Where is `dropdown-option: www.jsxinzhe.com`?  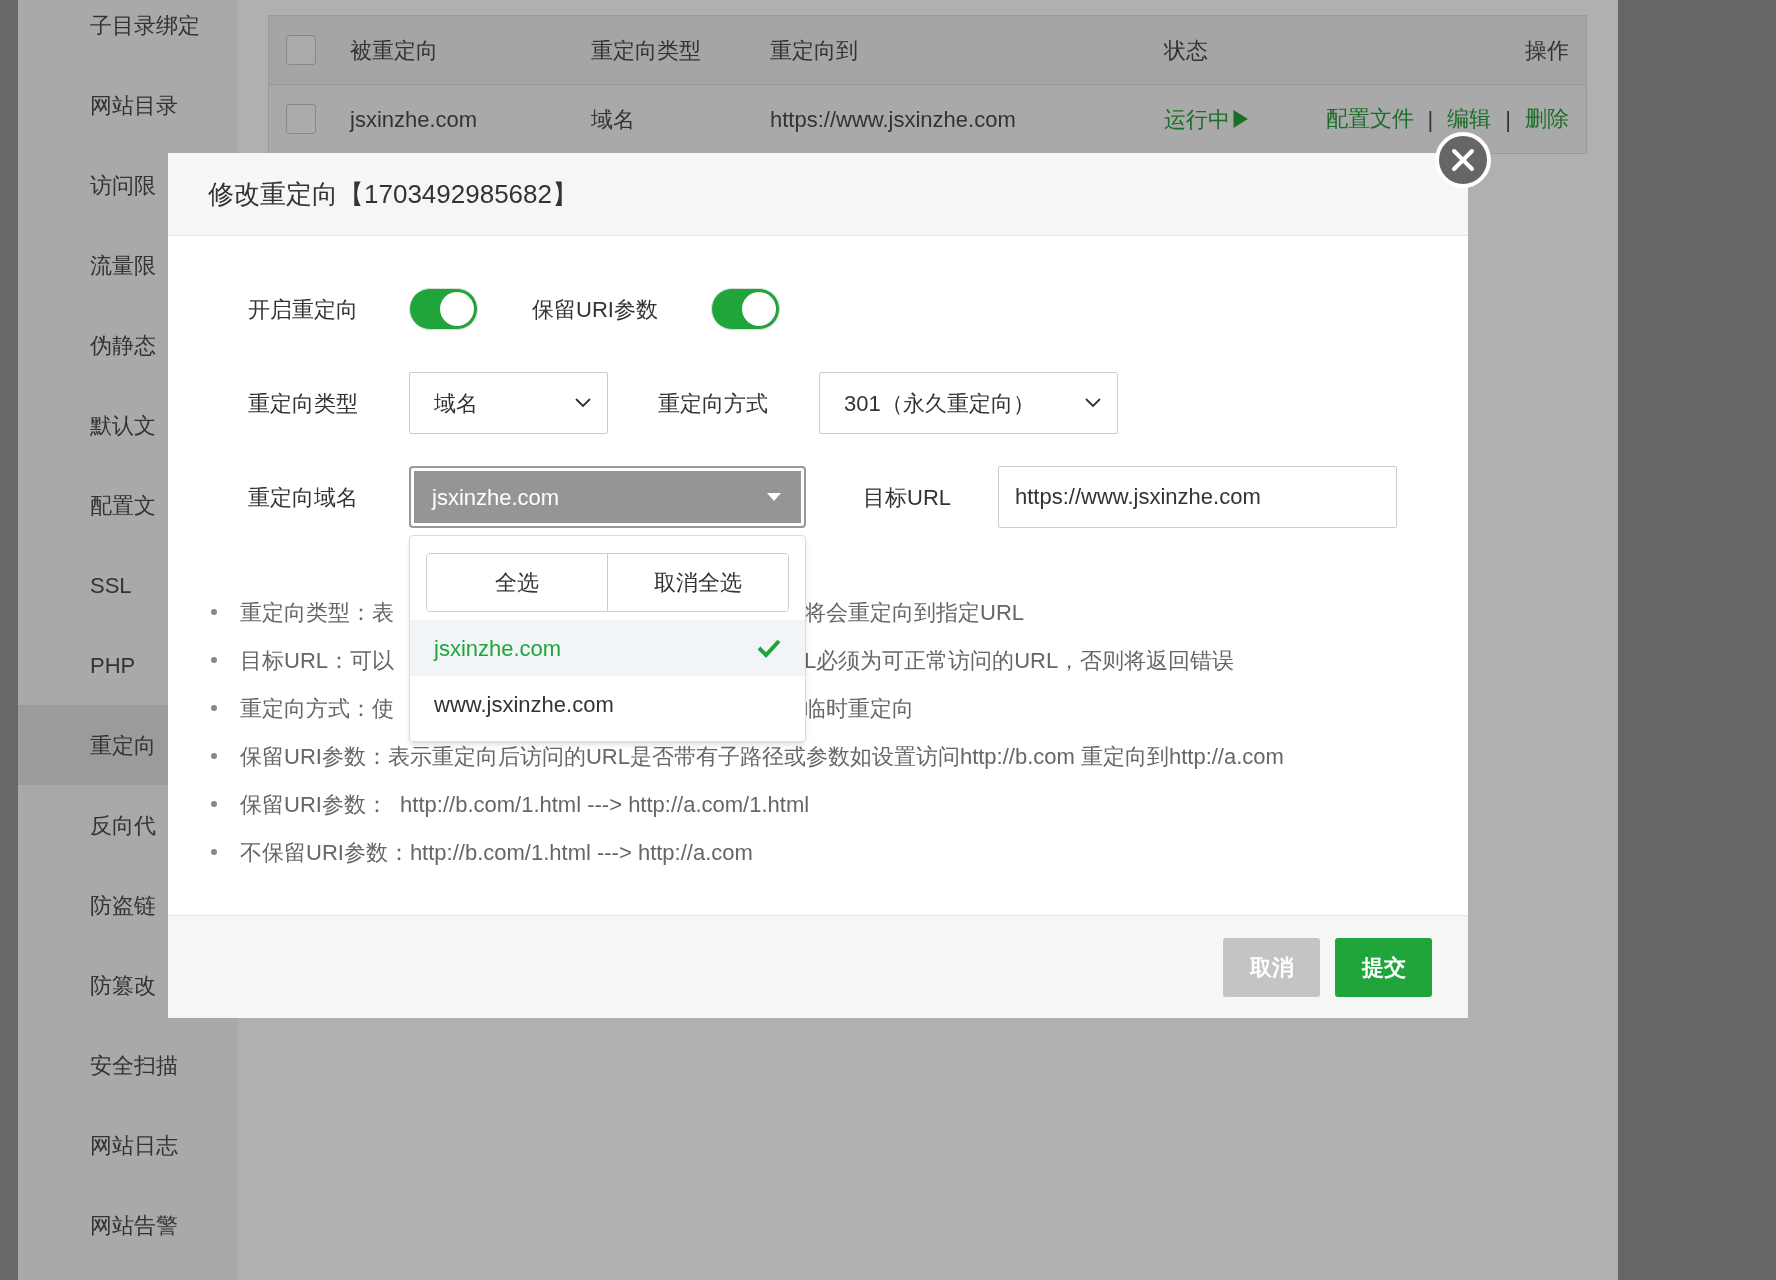 dropdown-option: www.jsxinzhe.com is located at coordinates (607, 704).